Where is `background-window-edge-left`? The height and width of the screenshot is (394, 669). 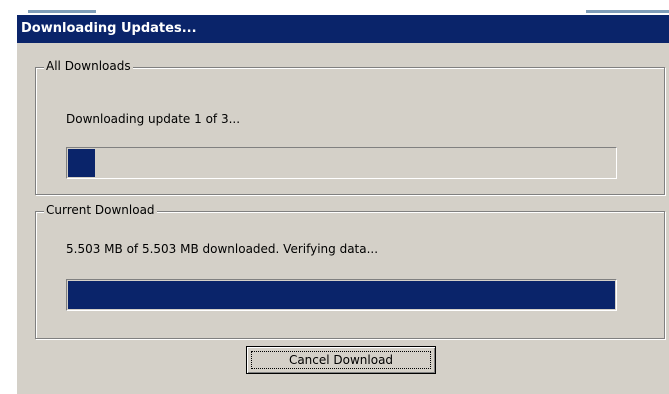 background-window-edge-left is located at coordinates (62, 11).